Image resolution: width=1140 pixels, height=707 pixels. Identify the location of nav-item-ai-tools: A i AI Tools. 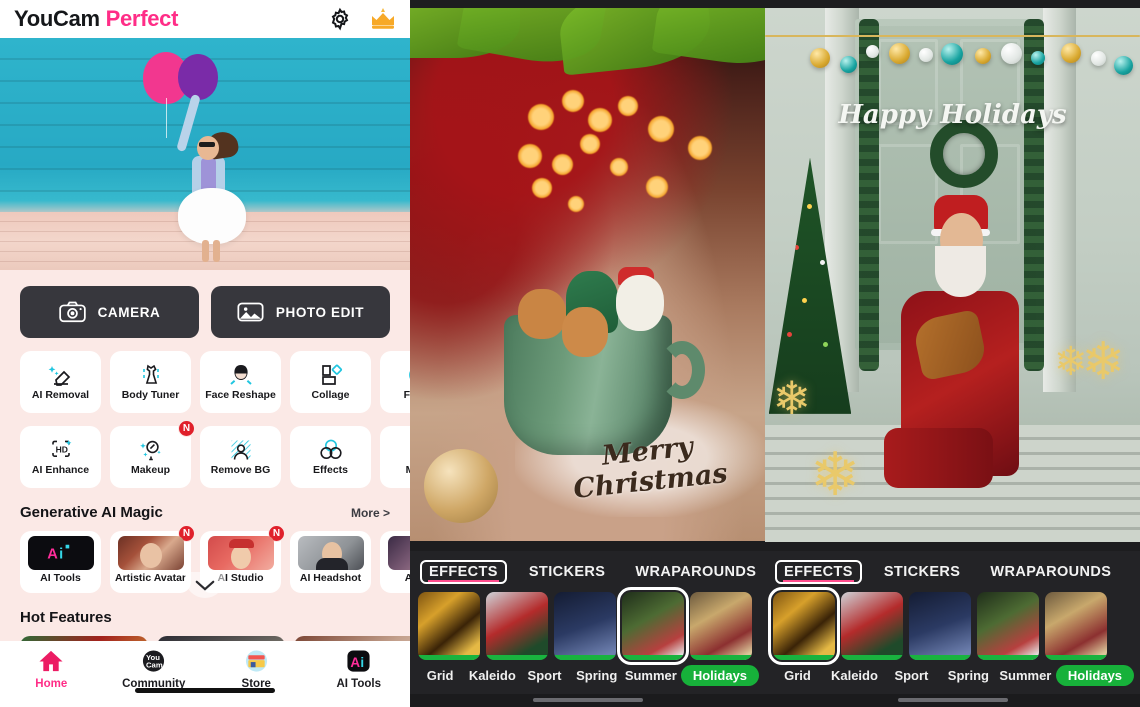
(359, 669).